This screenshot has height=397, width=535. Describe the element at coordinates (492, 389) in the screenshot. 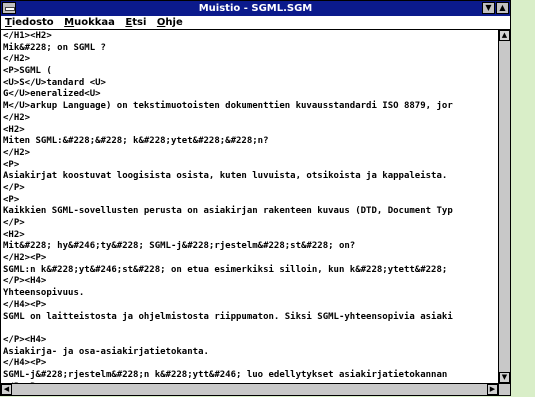

I see `scroll-right-button: ▶` at that location.